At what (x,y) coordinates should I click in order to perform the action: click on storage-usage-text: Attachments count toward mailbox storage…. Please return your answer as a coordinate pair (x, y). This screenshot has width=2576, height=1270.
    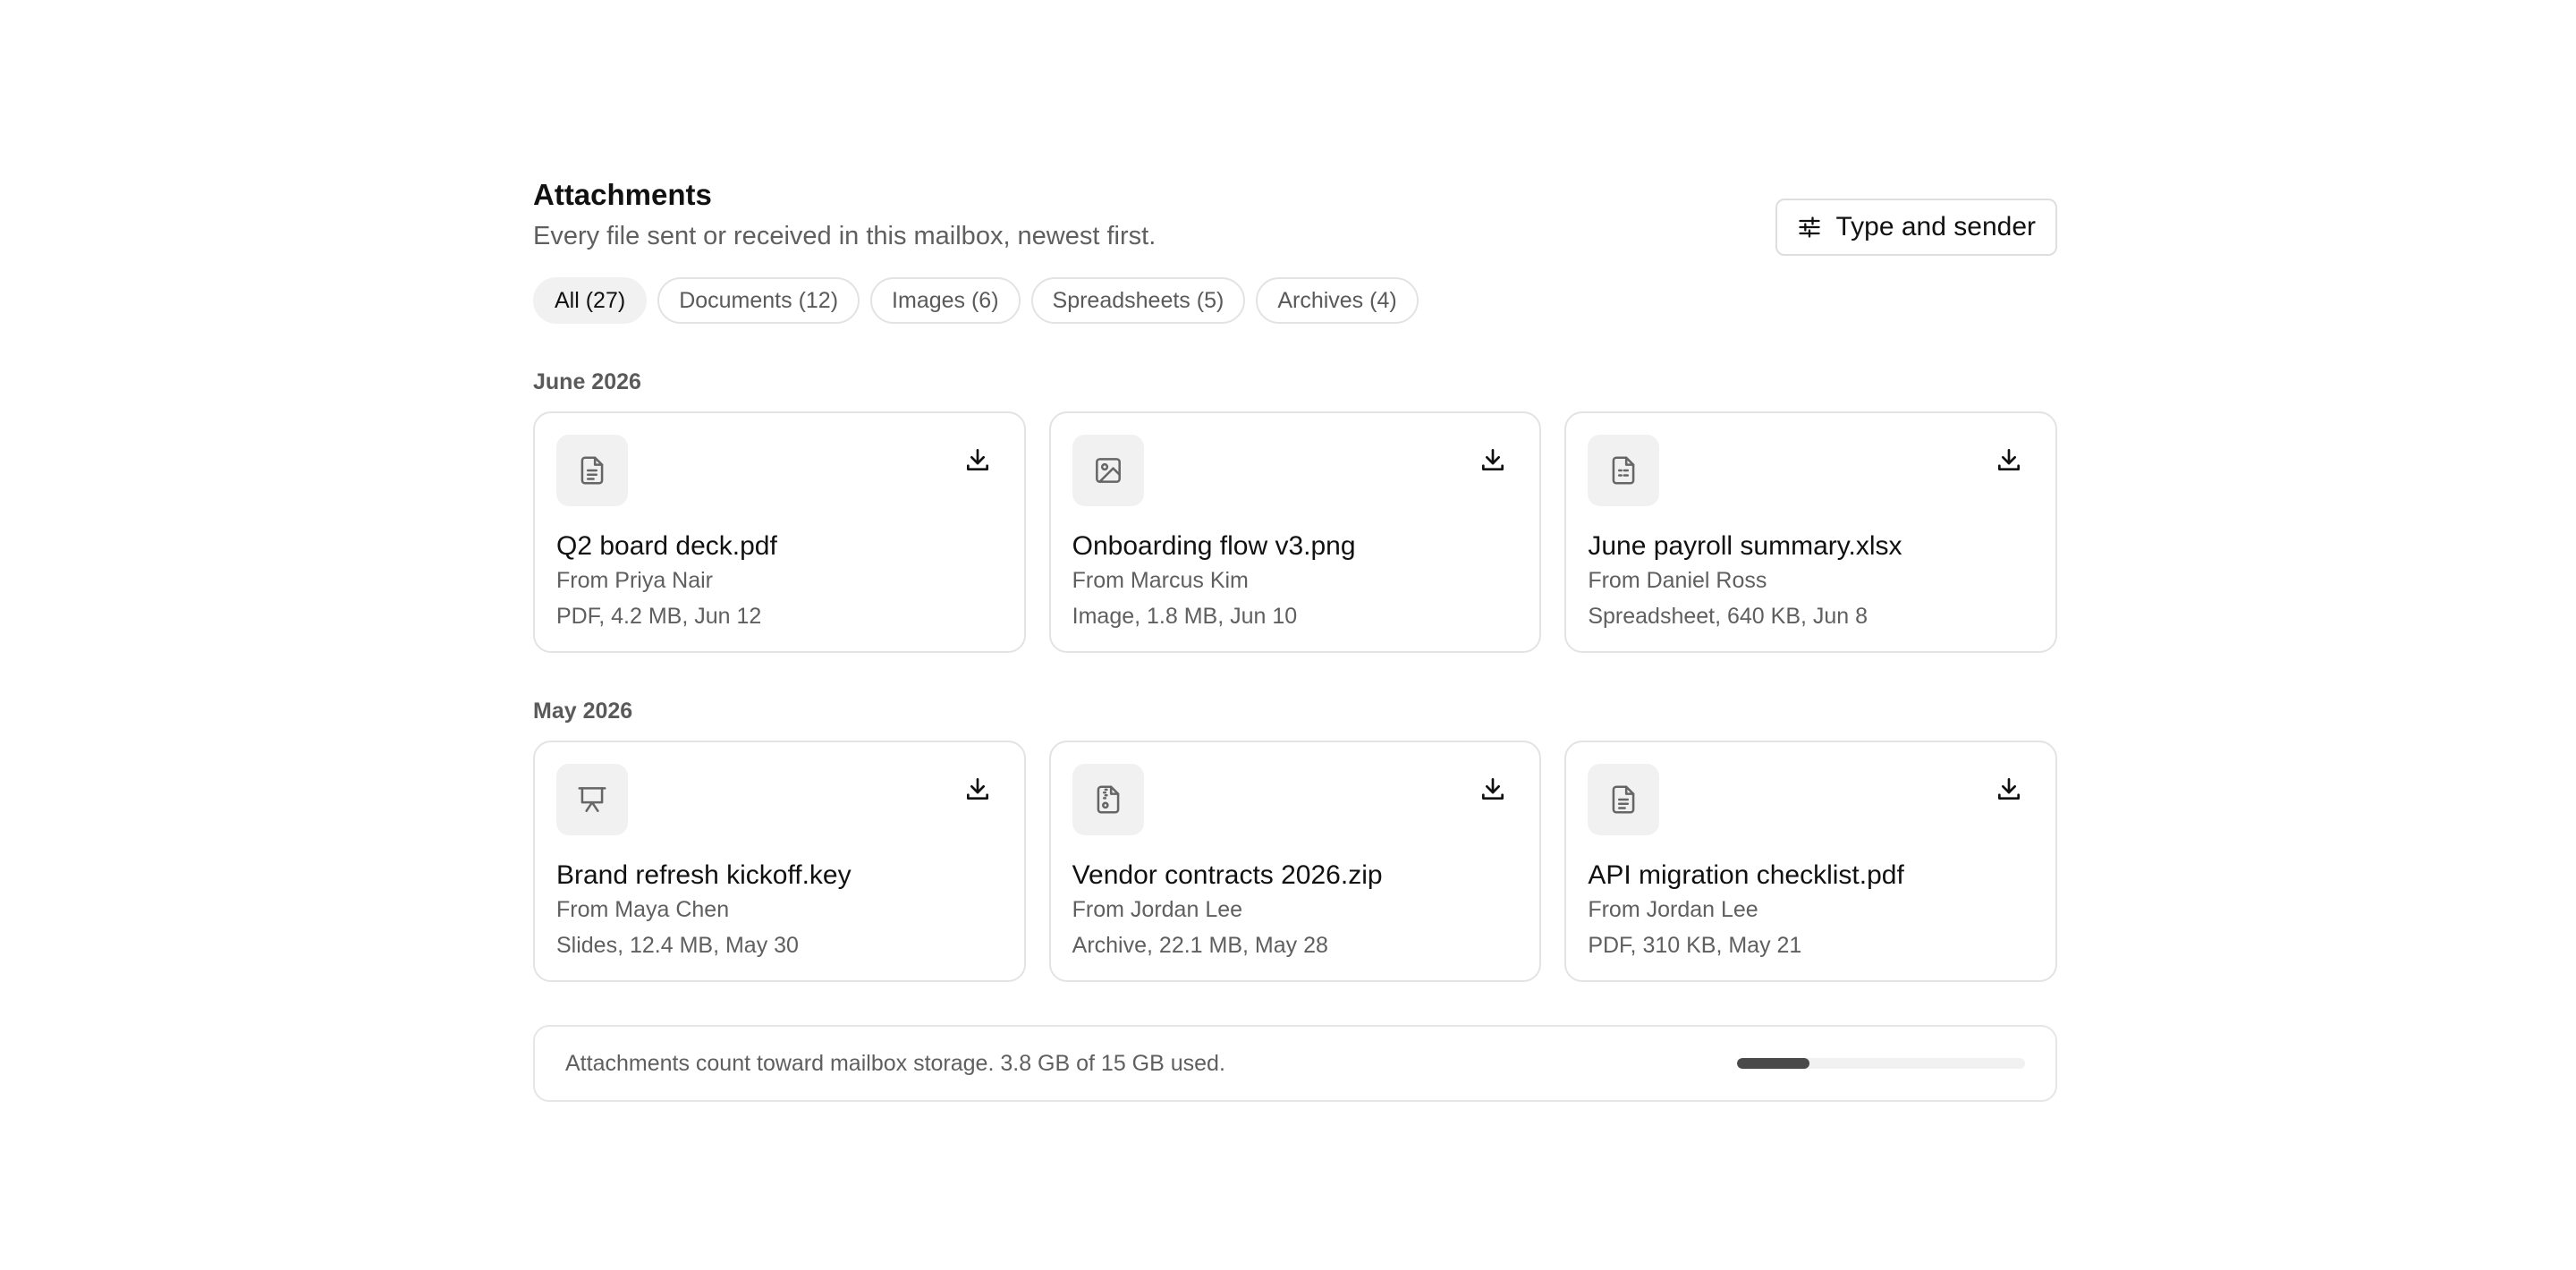
    Looking at the image, I should click on (895, 1063).